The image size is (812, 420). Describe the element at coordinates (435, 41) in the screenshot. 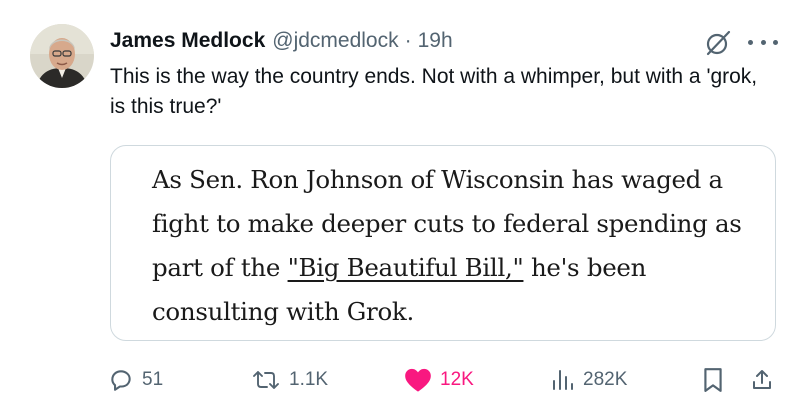

I see `timestamp: 19h` at that location.